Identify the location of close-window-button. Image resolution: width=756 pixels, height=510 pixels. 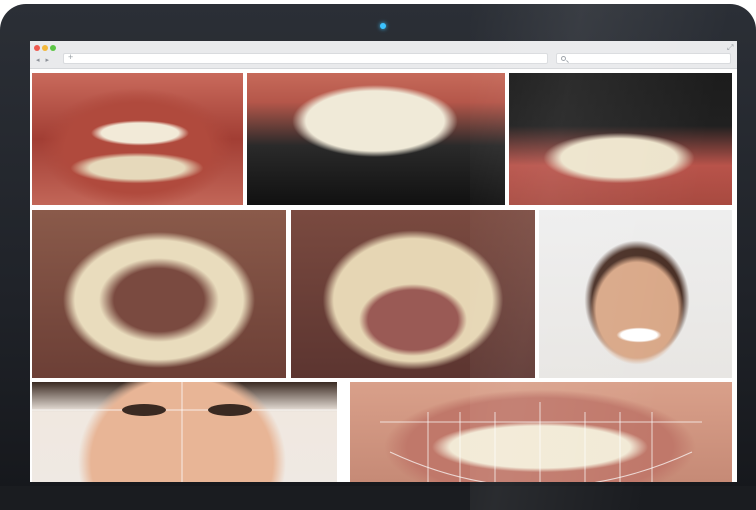
(37, 48).